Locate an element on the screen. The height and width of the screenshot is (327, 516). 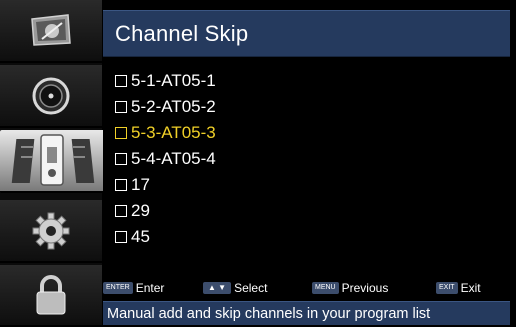
help-enter-label: Enter is located at coordinates (150, 288).